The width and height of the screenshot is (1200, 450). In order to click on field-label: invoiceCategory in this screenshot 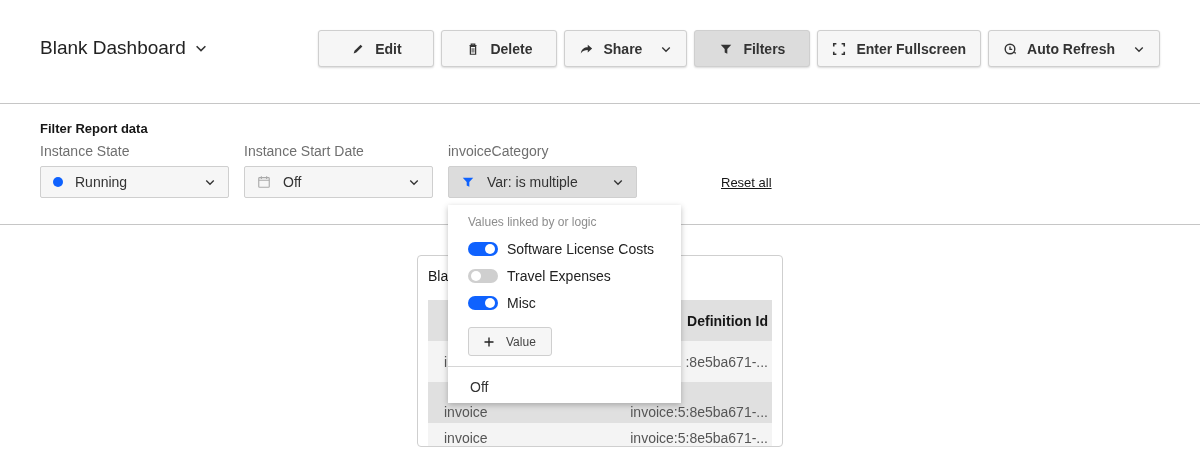, I will do `click(499, 151)`.